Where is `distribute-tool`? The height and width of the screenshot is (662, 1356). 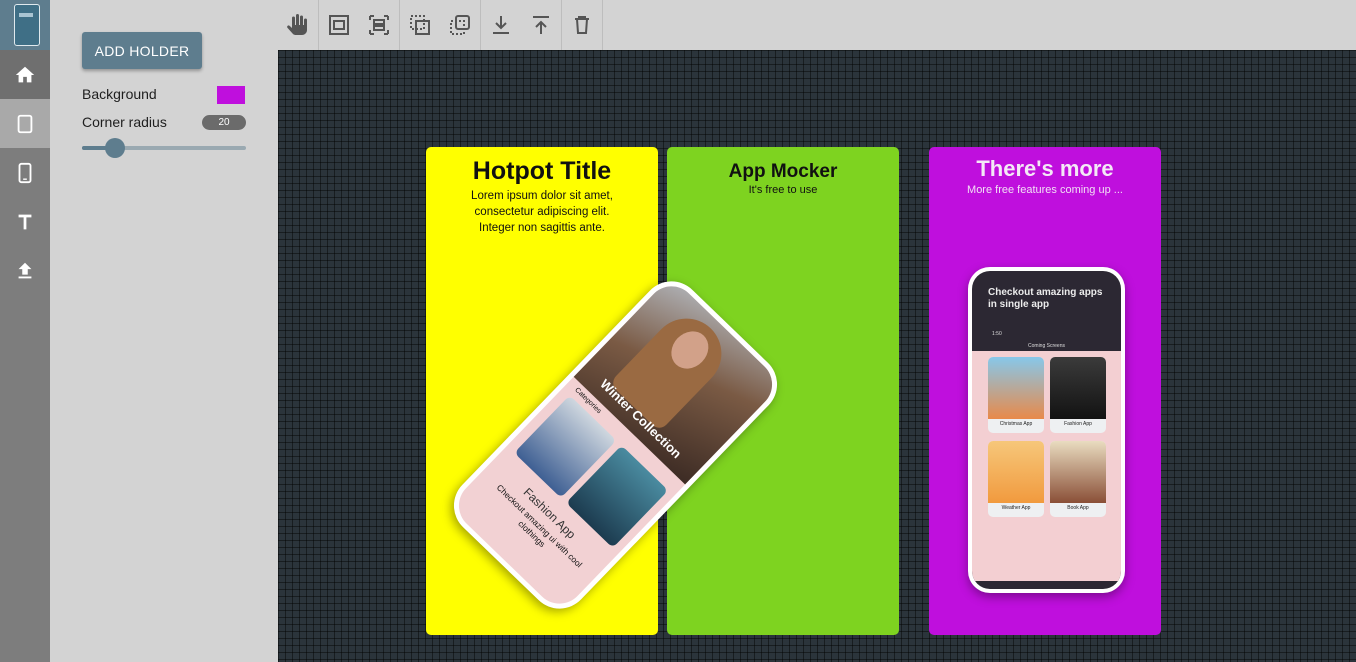
distribute-tool is located at coordinates (379, 25).